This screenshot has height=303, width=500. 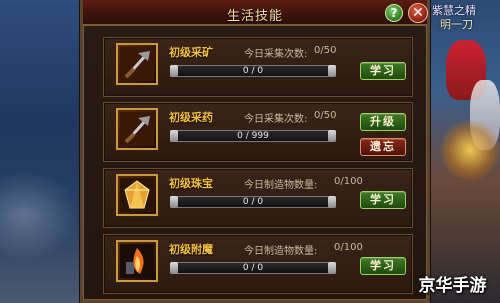 I want to click on upgrade-button: 升级, so click(x=383, y=122).